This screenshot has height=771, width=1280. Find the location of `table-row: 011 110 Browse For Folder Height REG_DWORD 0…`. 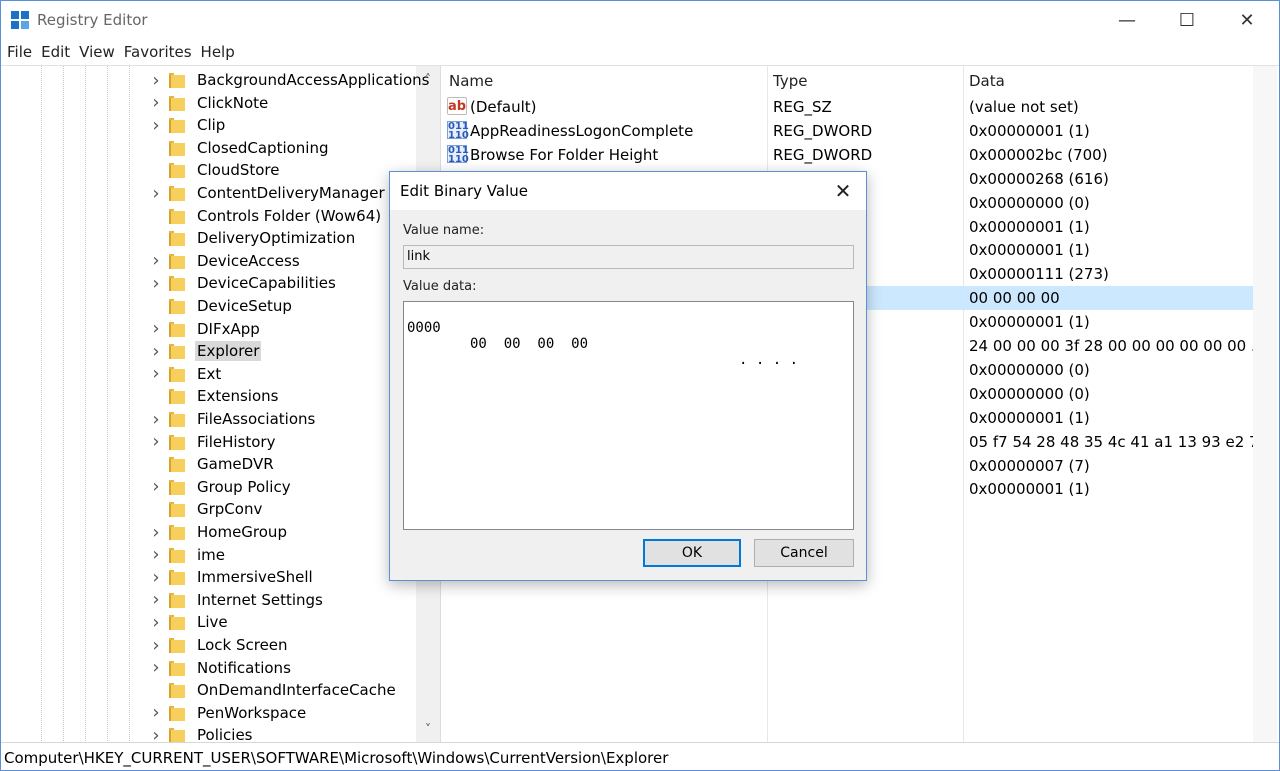

table-row: 011 110 Browse For Folder Height REG_DWORD 0… is located at coordinates (848, 155).